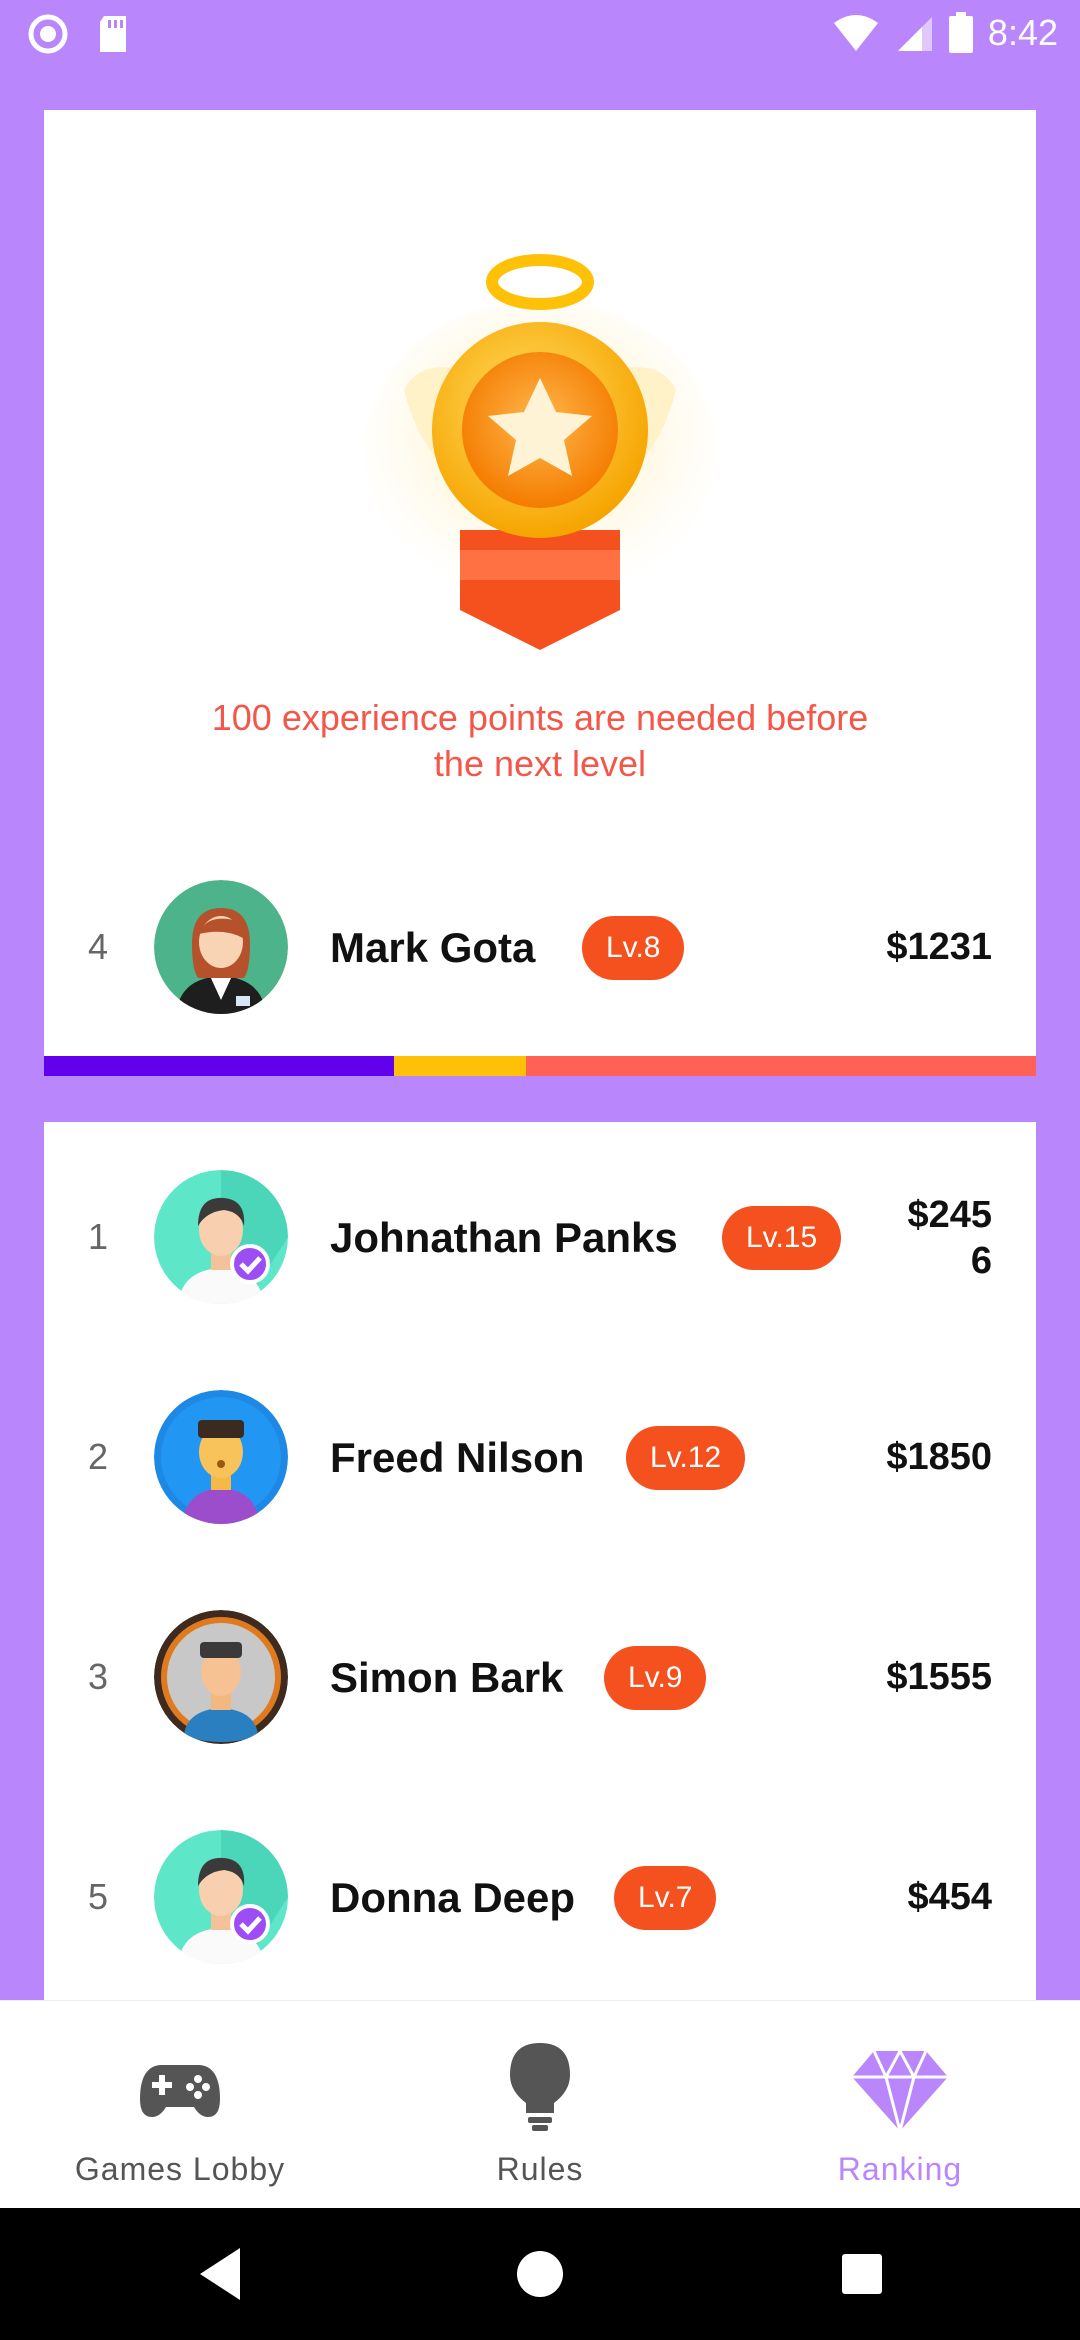 This screenshot has height=2340, width=1080. I want to click on user-name: Simon Bark, so click(447, 1677).